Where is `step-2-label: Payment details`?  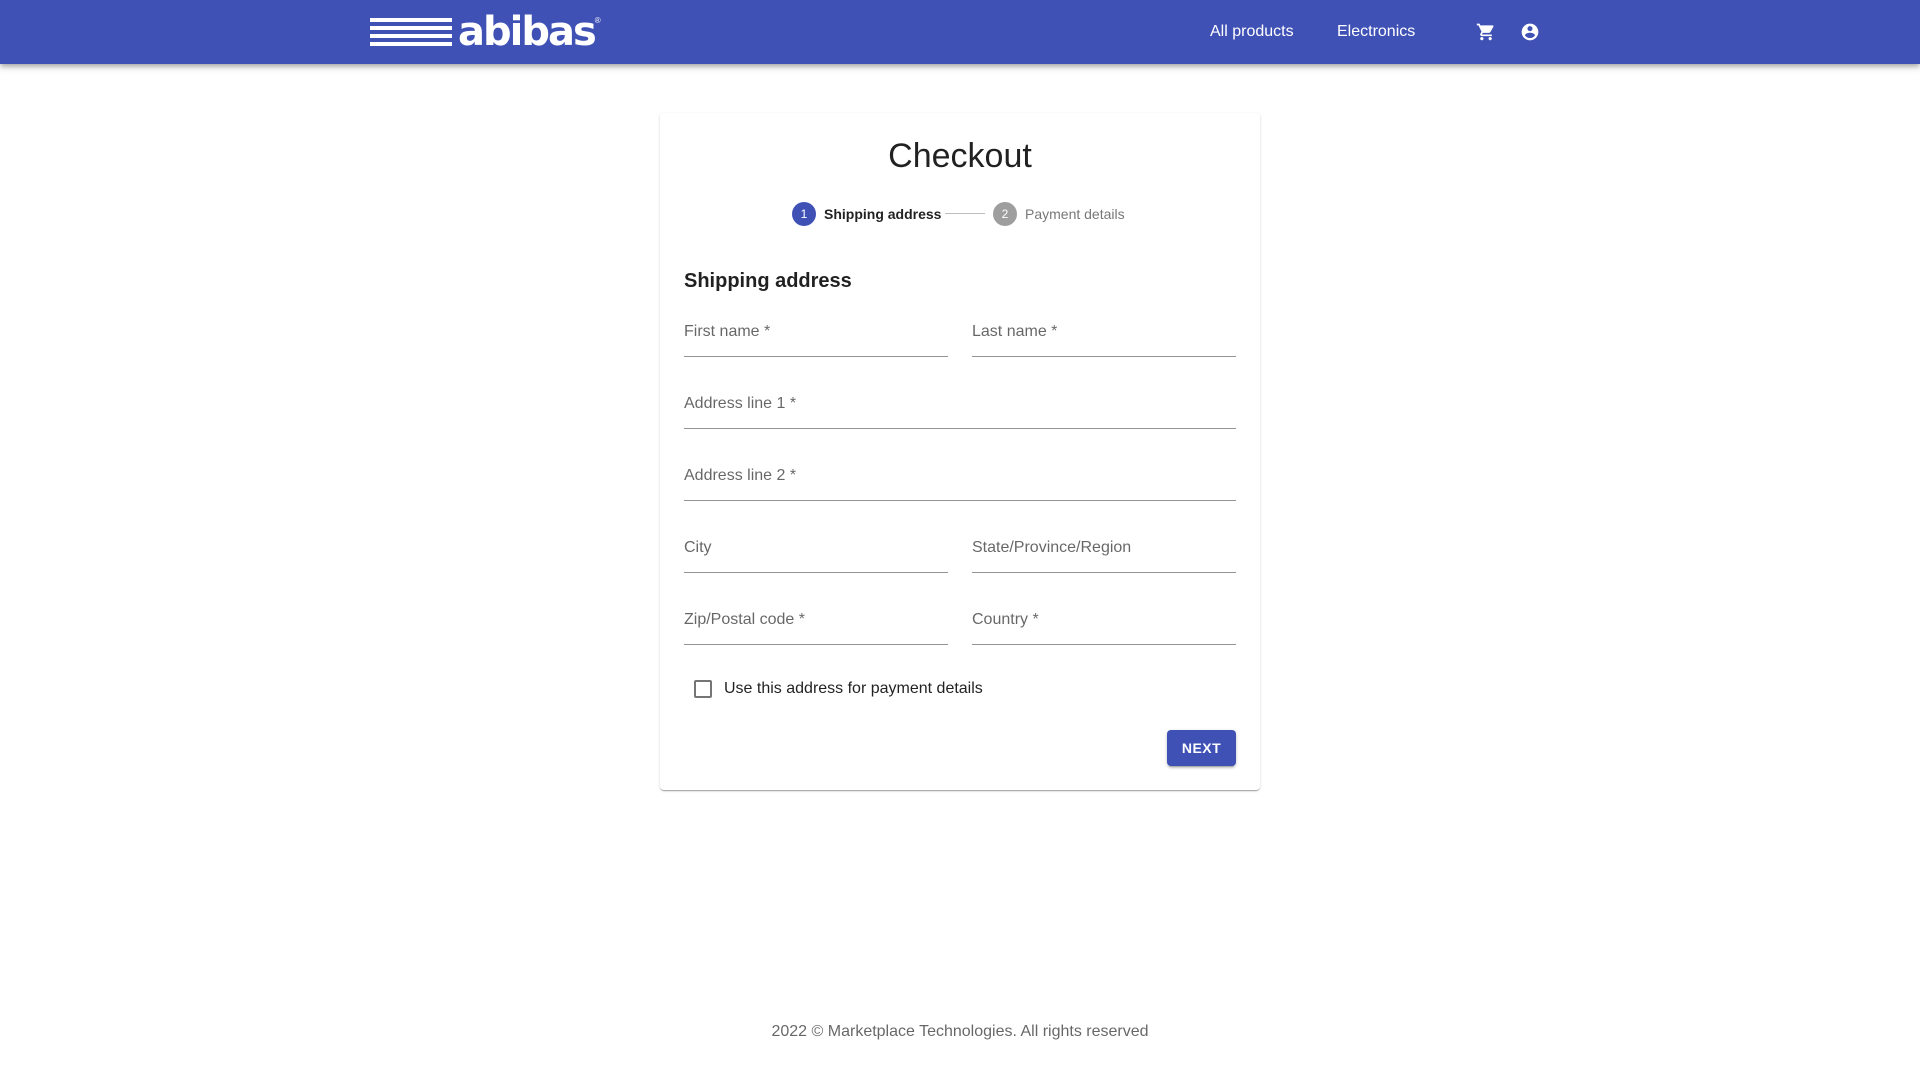 step-2-label: Payment details is located at coordinates (1075, 214).